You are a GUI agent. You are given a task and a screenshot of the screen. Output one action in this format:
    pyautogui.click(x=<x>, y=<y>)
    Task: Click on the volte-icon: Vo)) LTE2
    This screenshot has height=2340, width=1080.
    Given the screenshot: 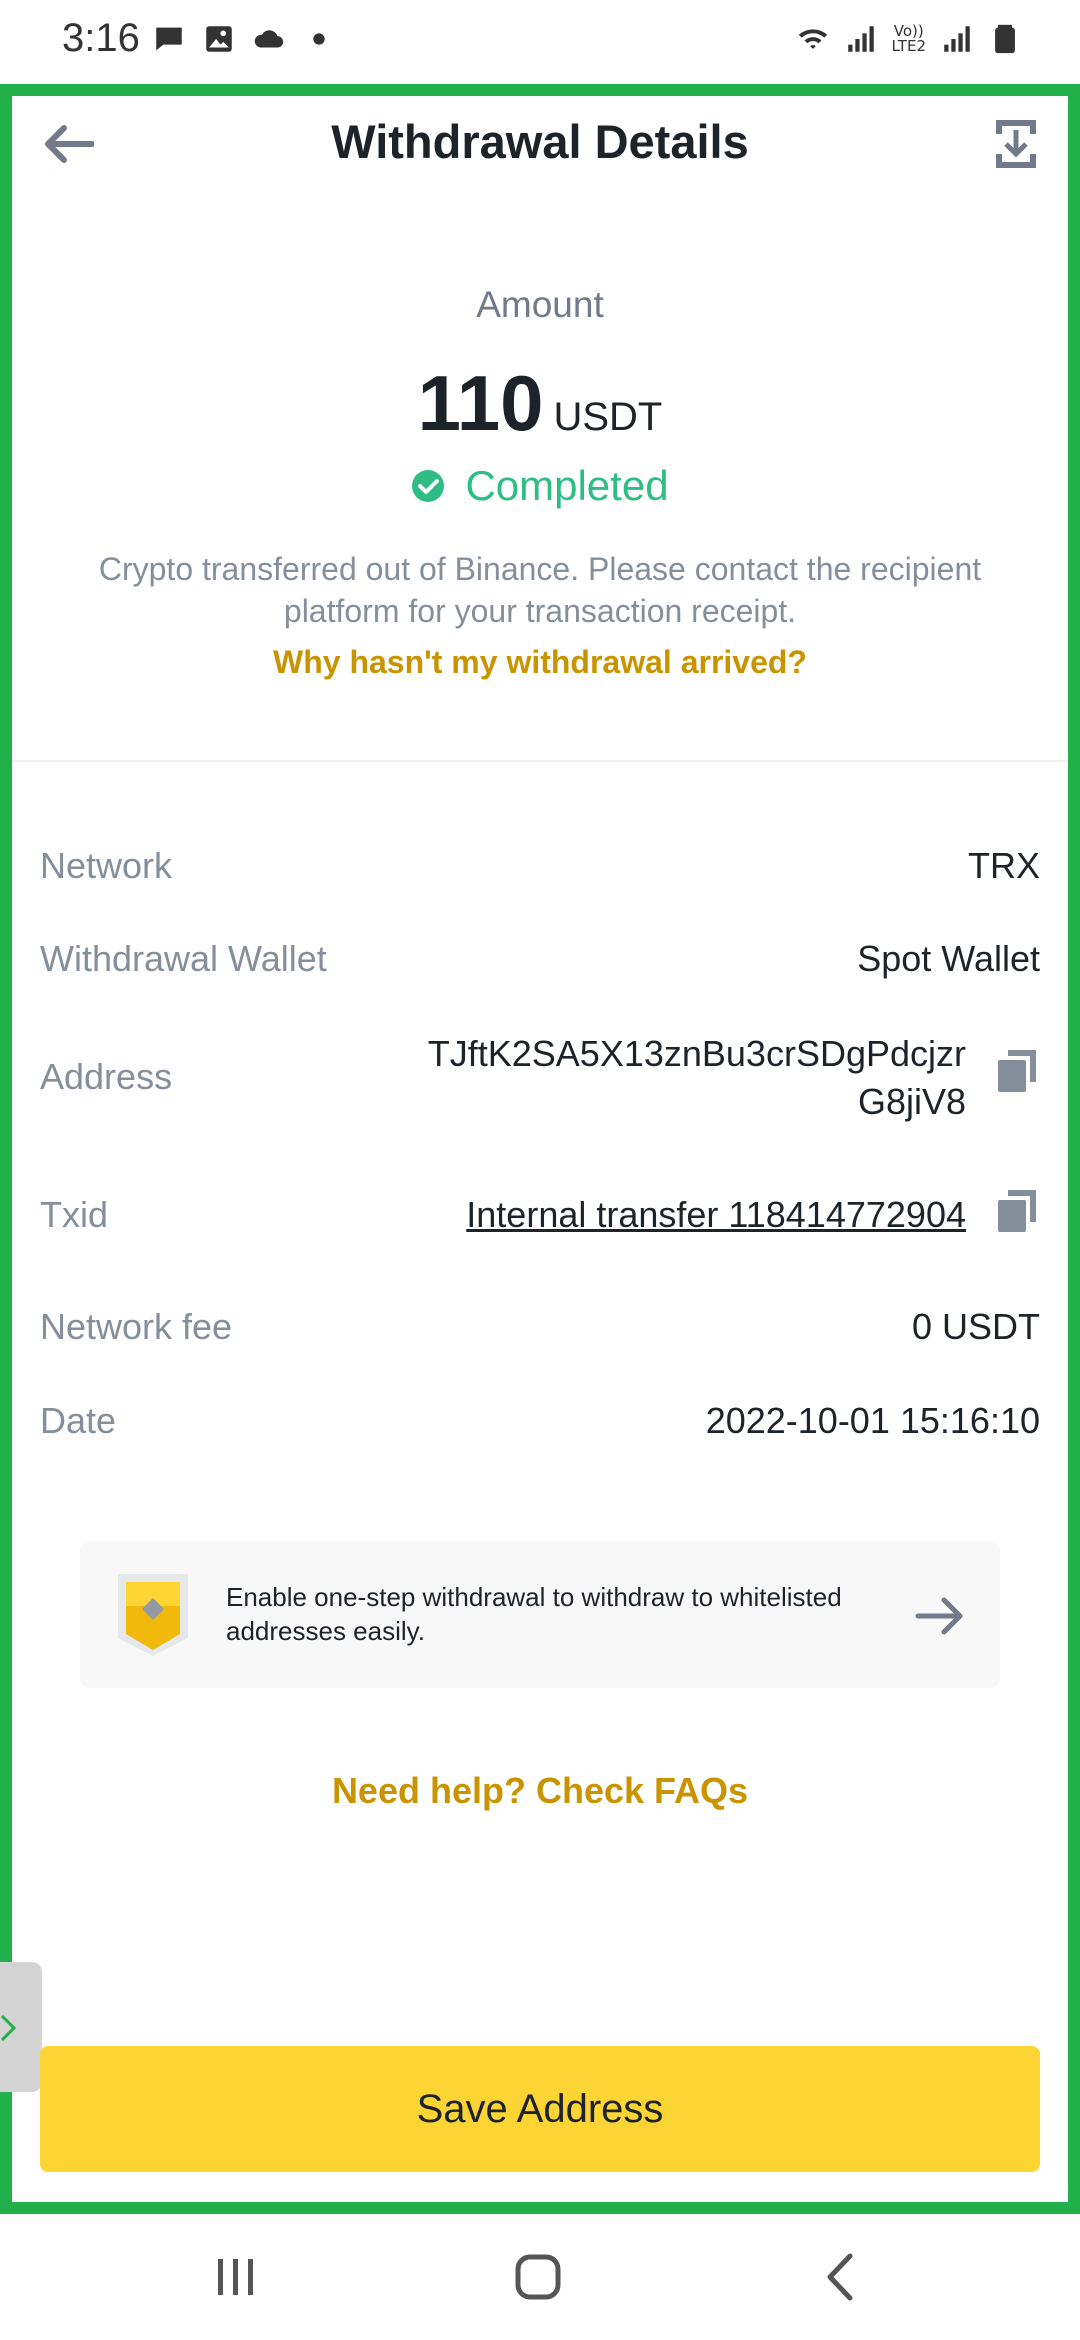 What is the action you would take?
    pyautogui.click(x=909, y=39)
    